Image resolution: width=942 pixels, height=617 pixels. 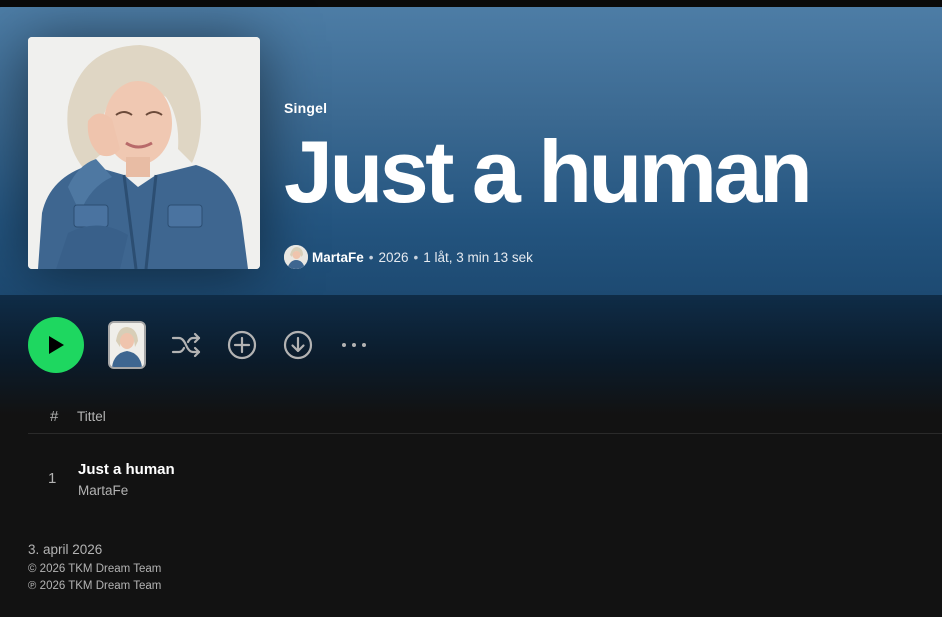 What do you see at coordinates (393, 257) in the screenshot?
I see `release-year: 2026` at bounding box center [393, 257].